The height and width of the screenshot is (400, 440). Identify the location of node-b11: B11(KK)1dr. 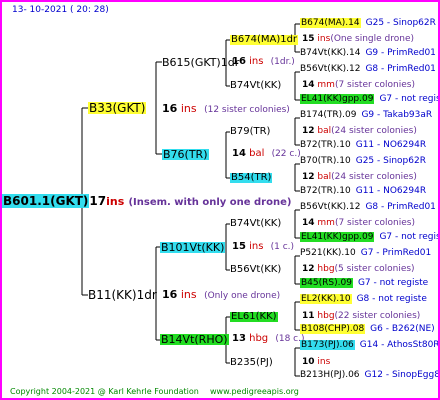
(122, 295).